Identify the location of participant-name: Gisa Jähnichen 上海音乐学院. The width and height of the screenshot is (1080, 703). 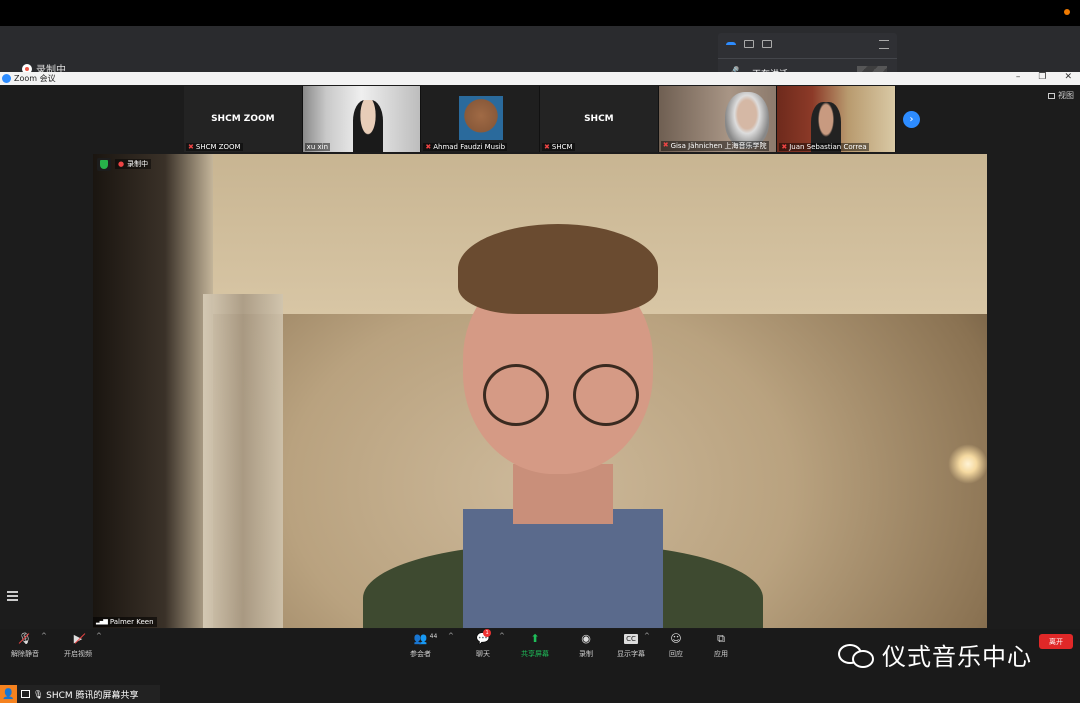
(718, 146).